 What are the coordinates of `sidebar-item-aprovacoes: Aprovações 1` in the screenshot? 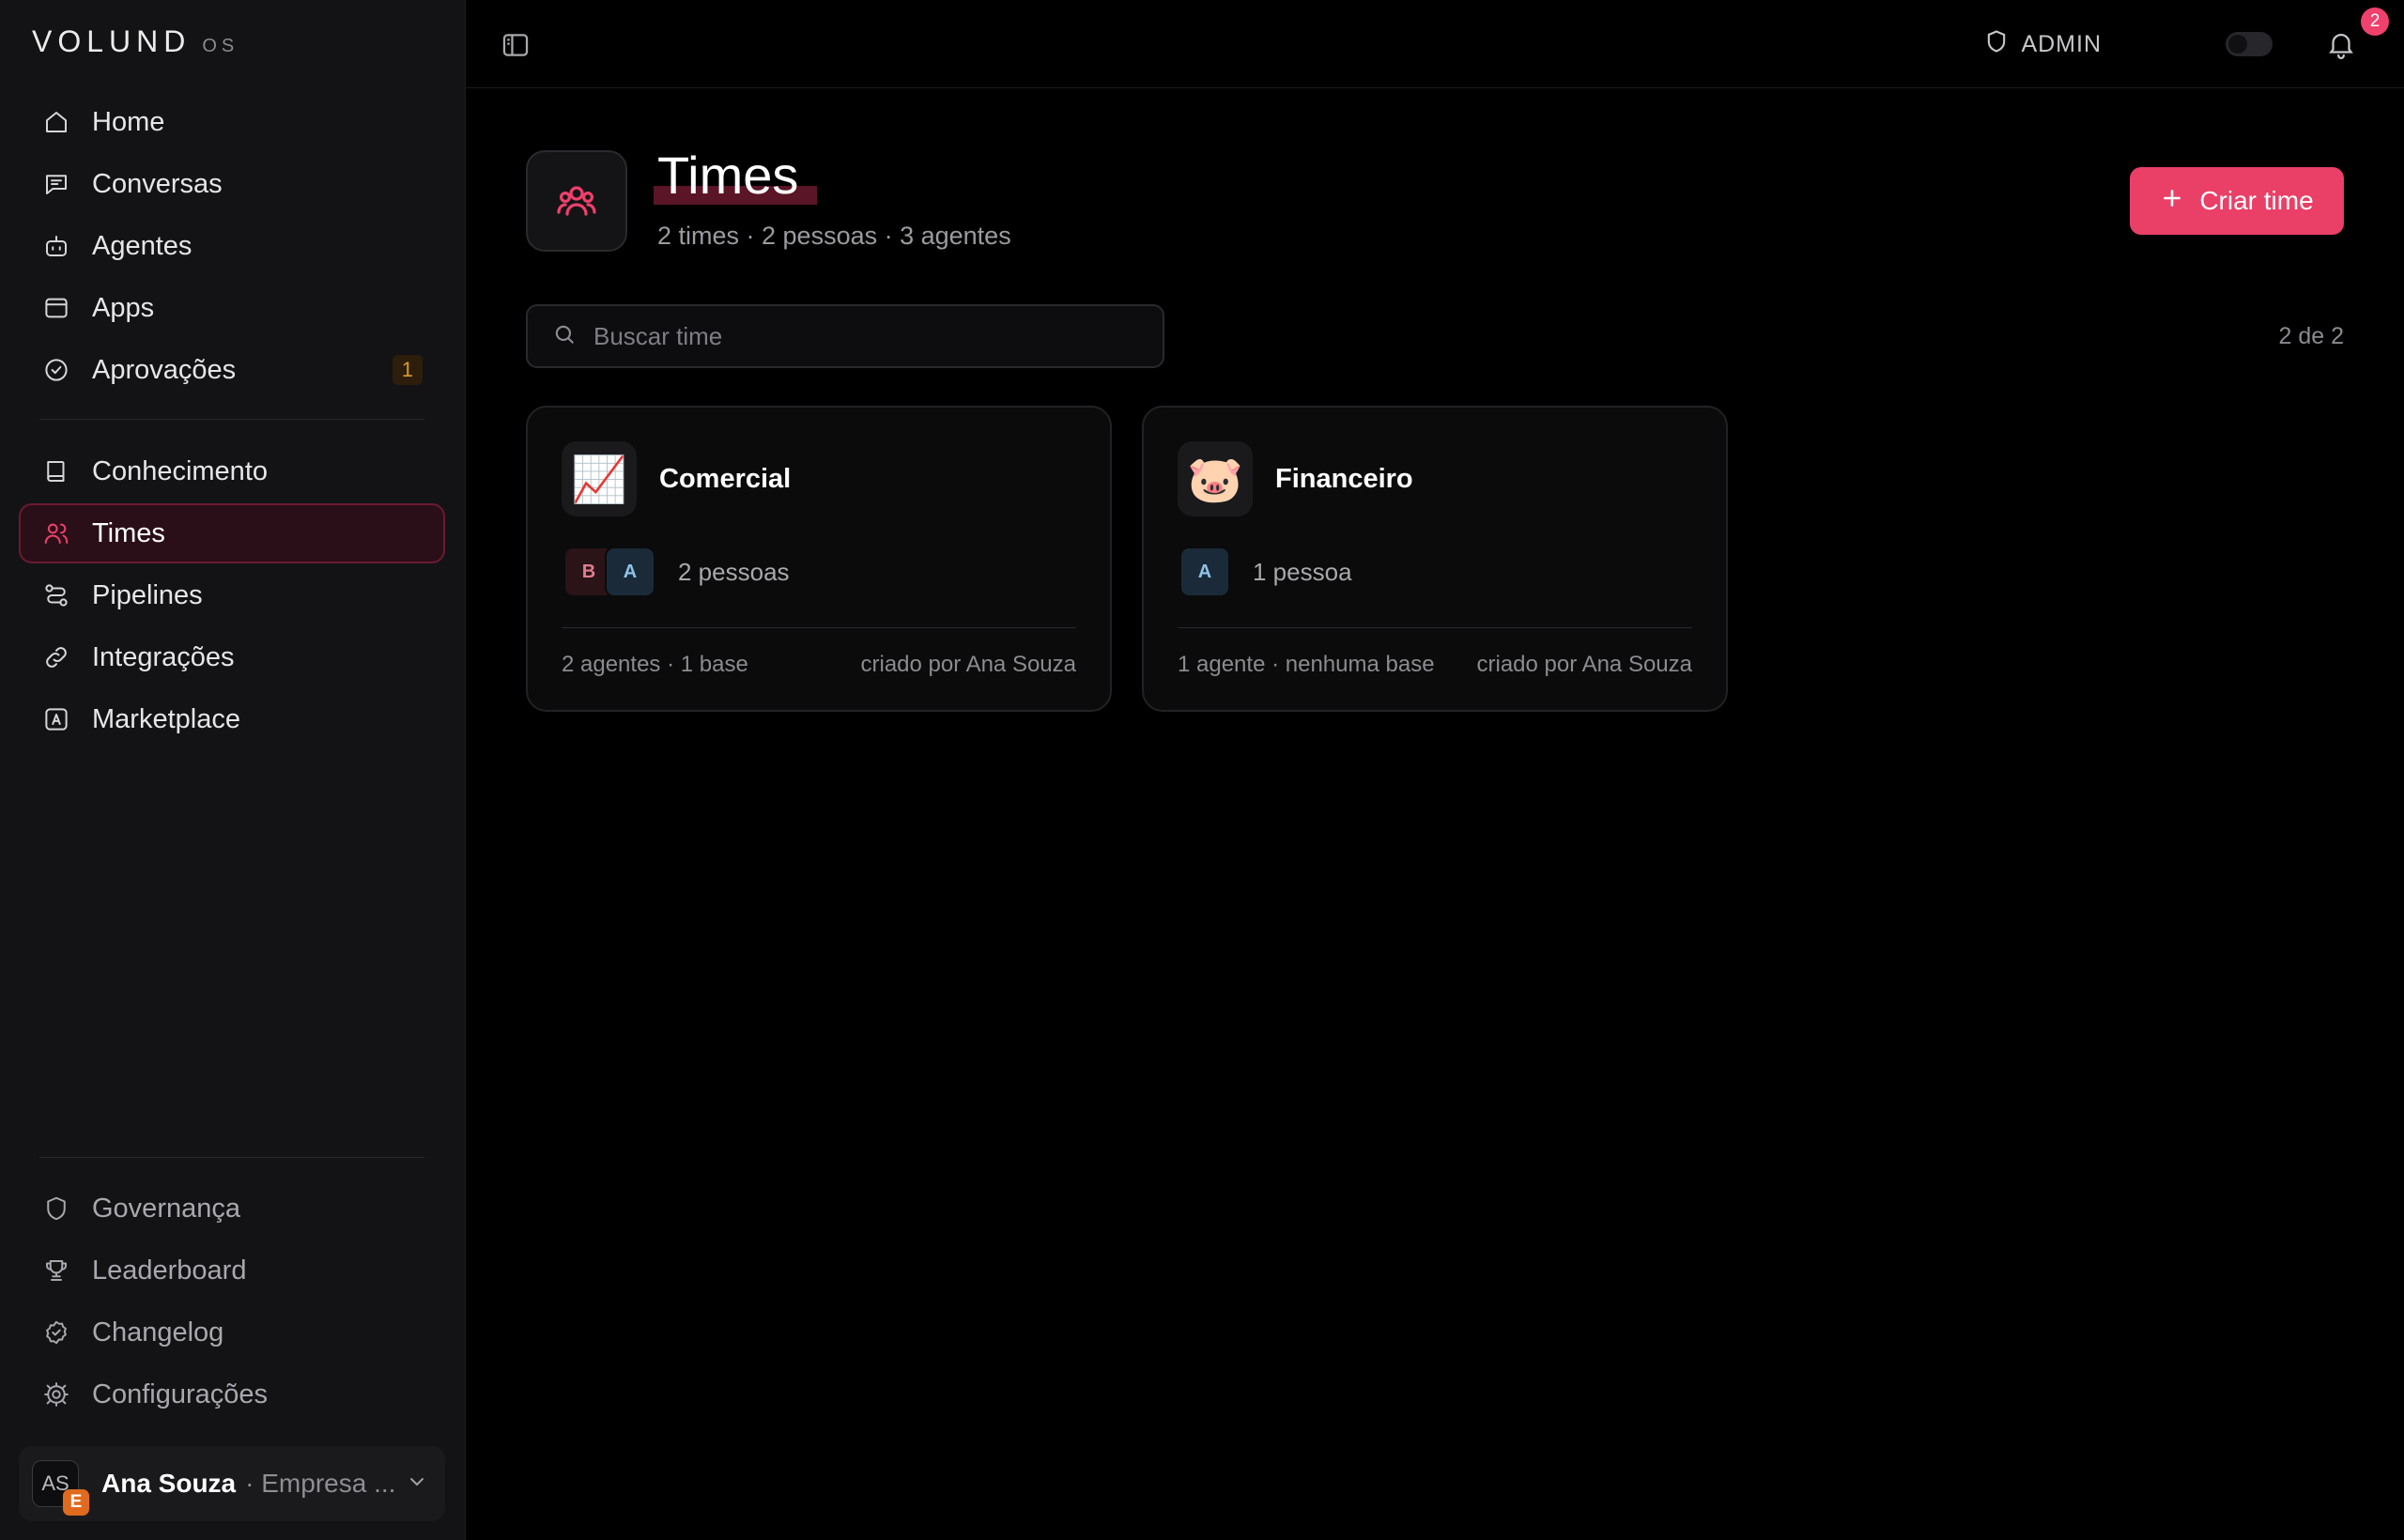 It's located at (232, 370).